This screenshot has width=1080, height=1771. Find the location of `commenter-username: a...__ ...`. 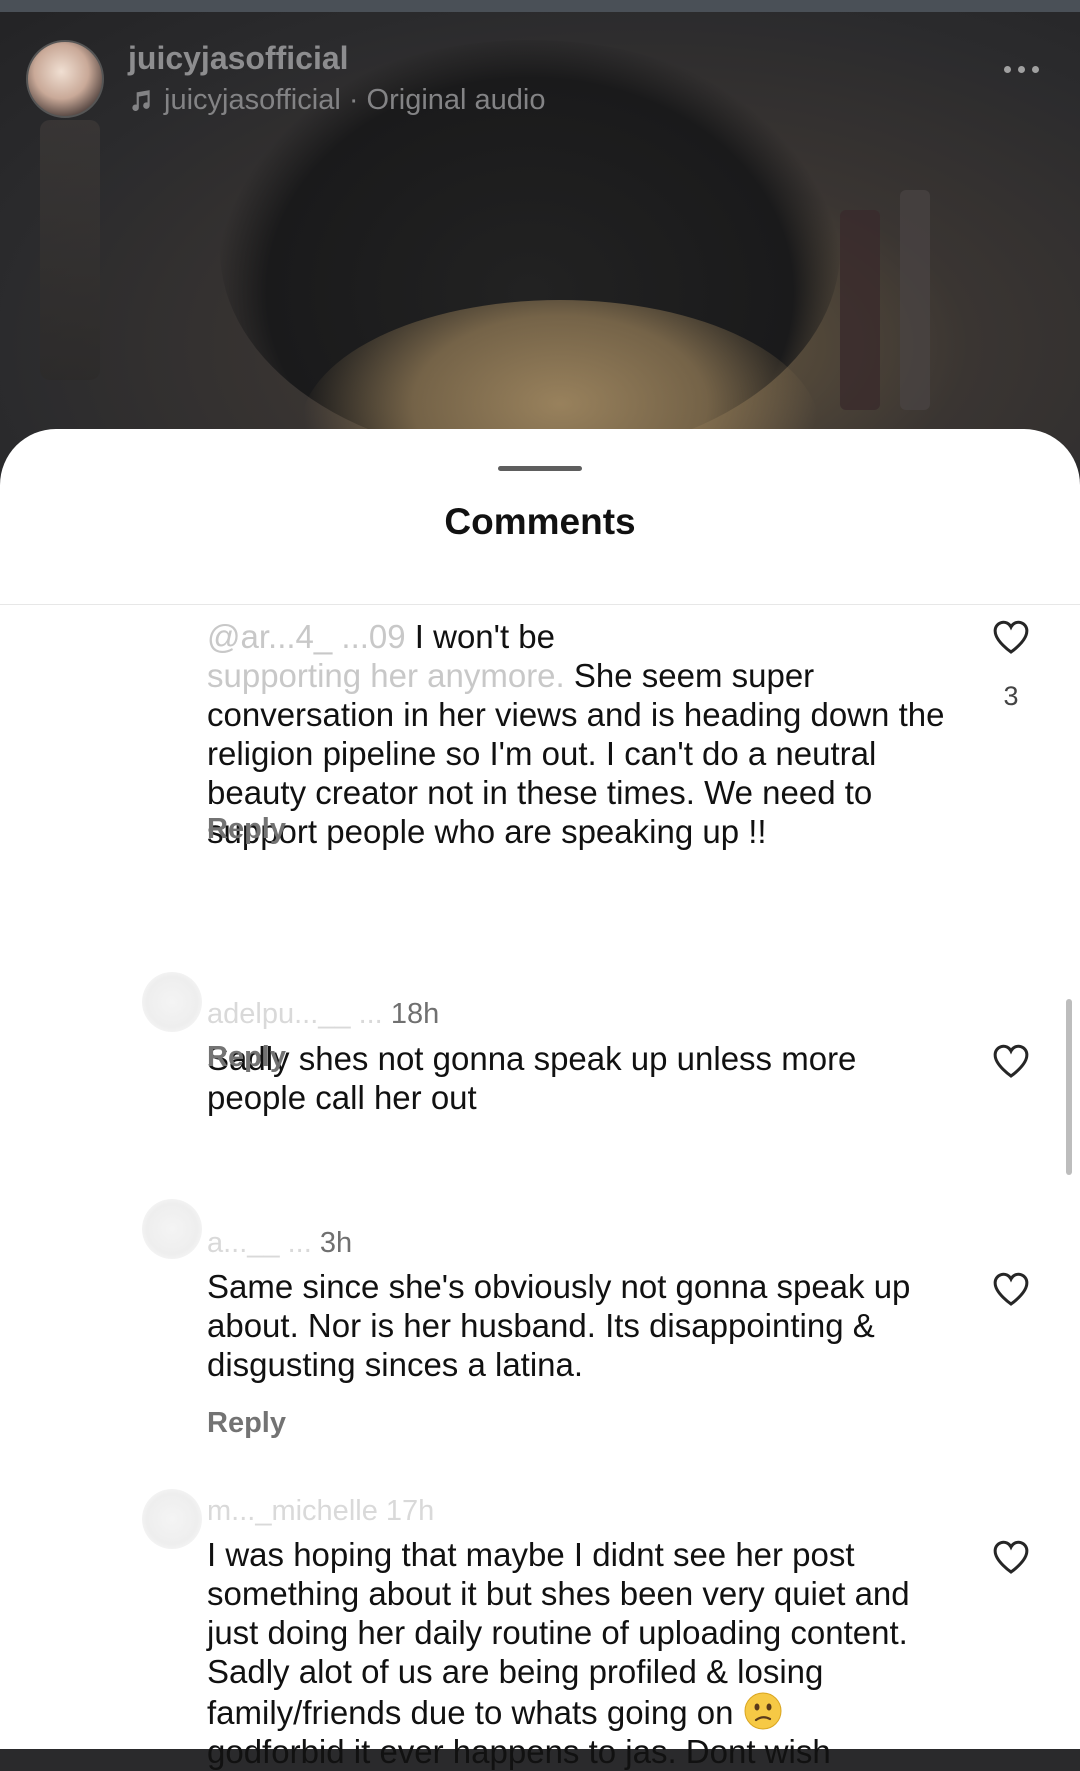

commenter-username: a...__ ... is located at coordinates (259, 1243).